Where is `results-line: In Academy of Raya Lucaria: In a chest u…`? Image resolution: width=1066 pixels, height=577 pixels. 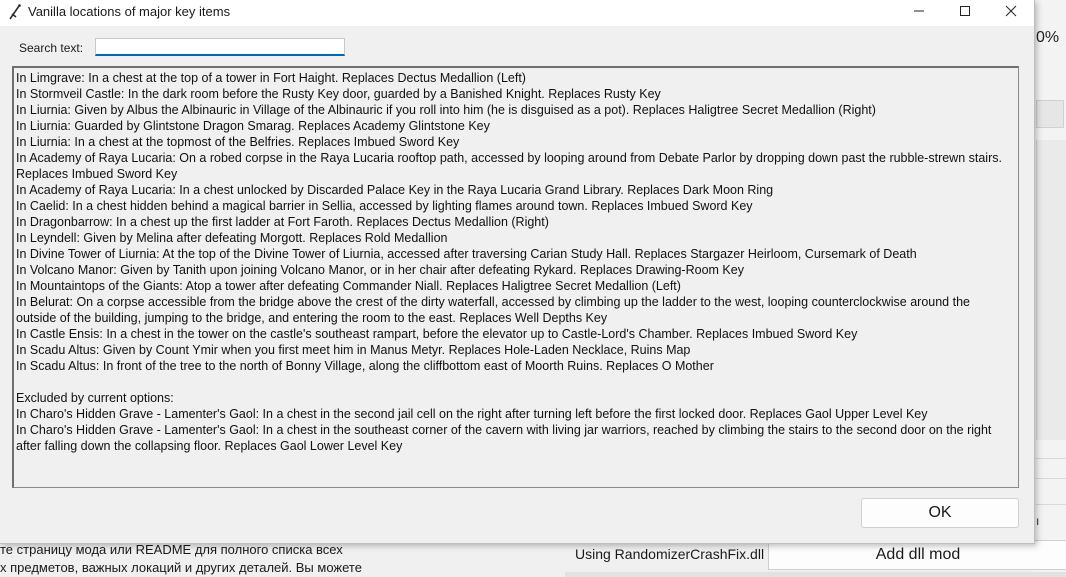 results-line: In Academy of Raya Lucaria: In a chest u… is located at coordinates (395, 190).